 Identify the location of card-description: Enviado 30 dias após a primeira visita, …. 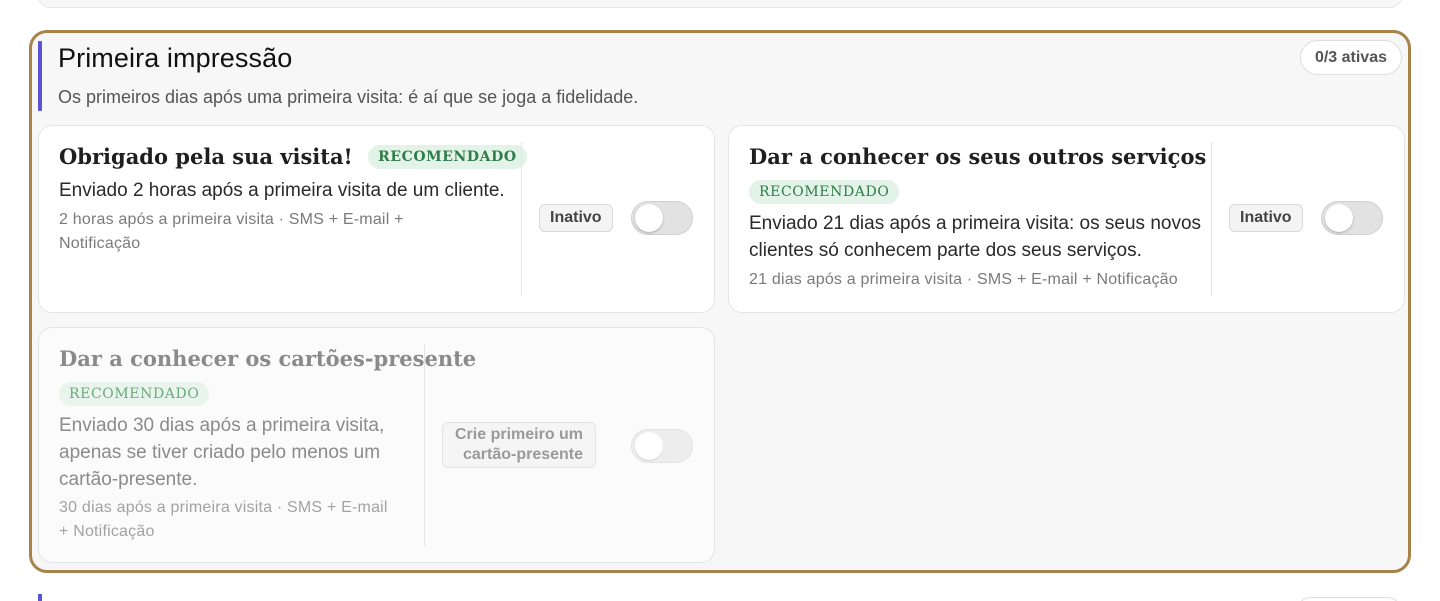
(221, 452).